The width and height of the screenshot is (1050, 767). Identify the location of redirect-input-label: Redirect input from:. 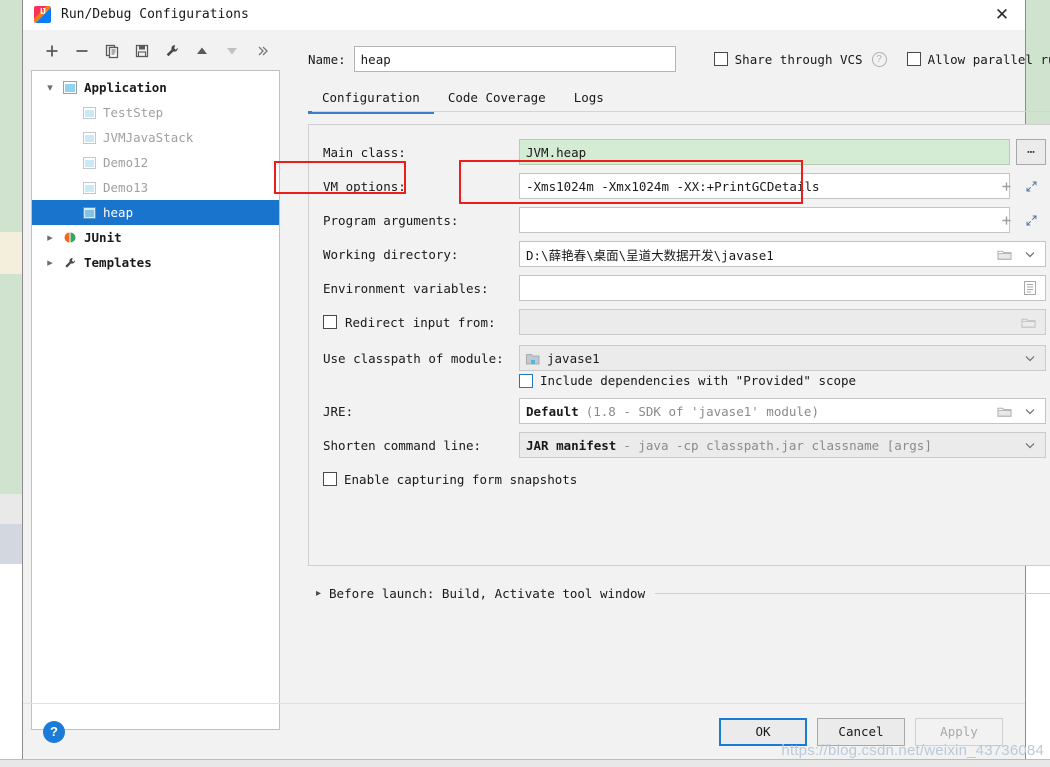
(420, 322).